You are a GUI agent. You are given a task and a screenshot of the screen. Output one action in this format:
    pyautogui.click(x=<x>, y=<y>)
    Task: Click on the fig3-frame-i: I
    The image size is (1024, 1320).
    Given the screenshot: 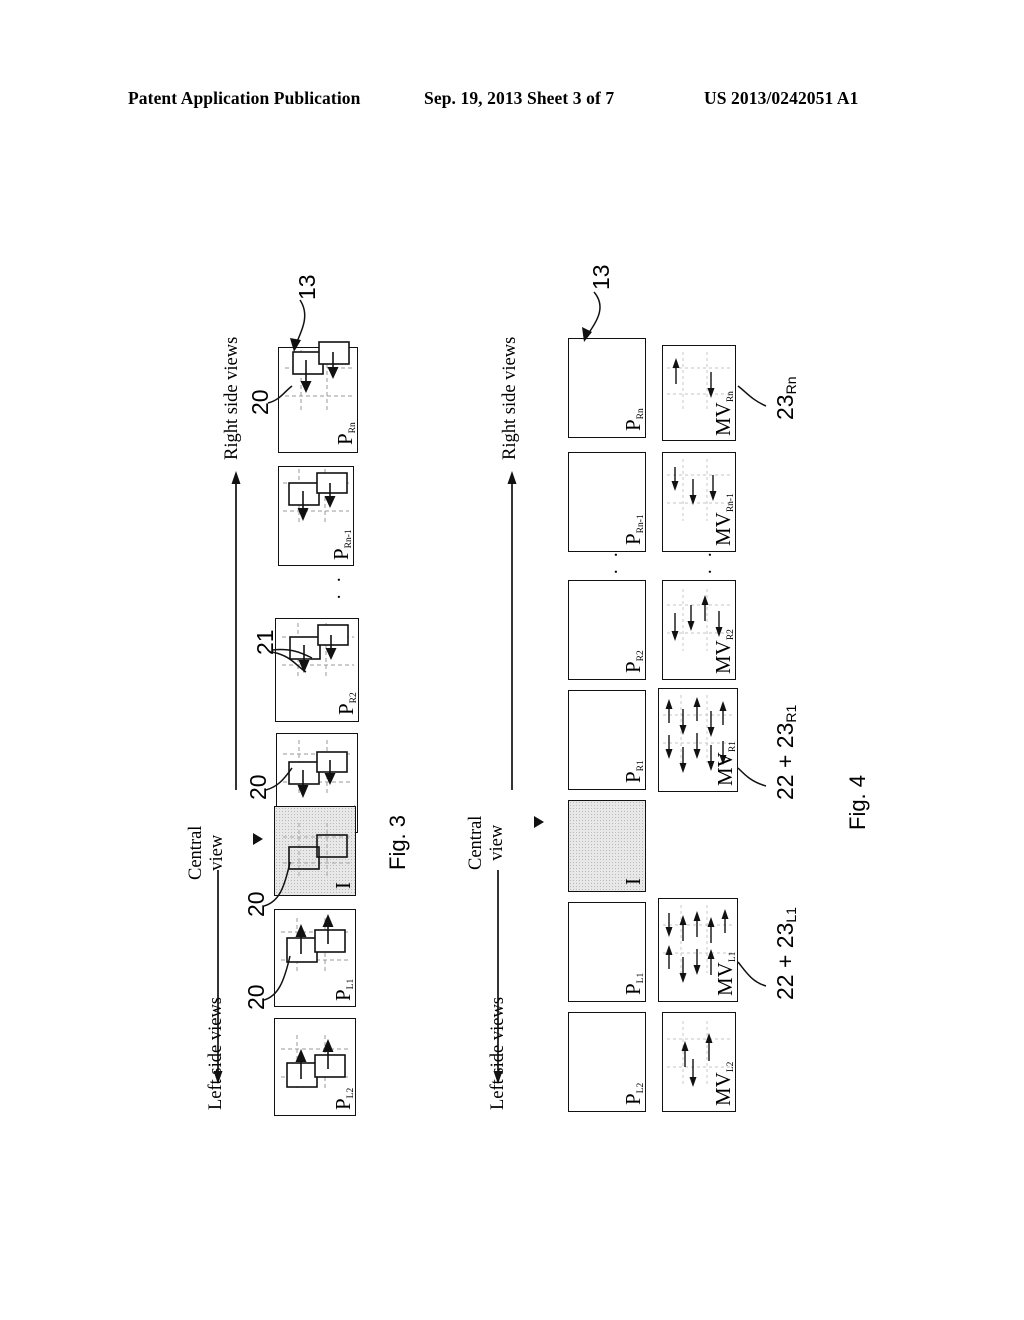 What is the action you would take?
    pyautogui.click(x=315, y=851)
    